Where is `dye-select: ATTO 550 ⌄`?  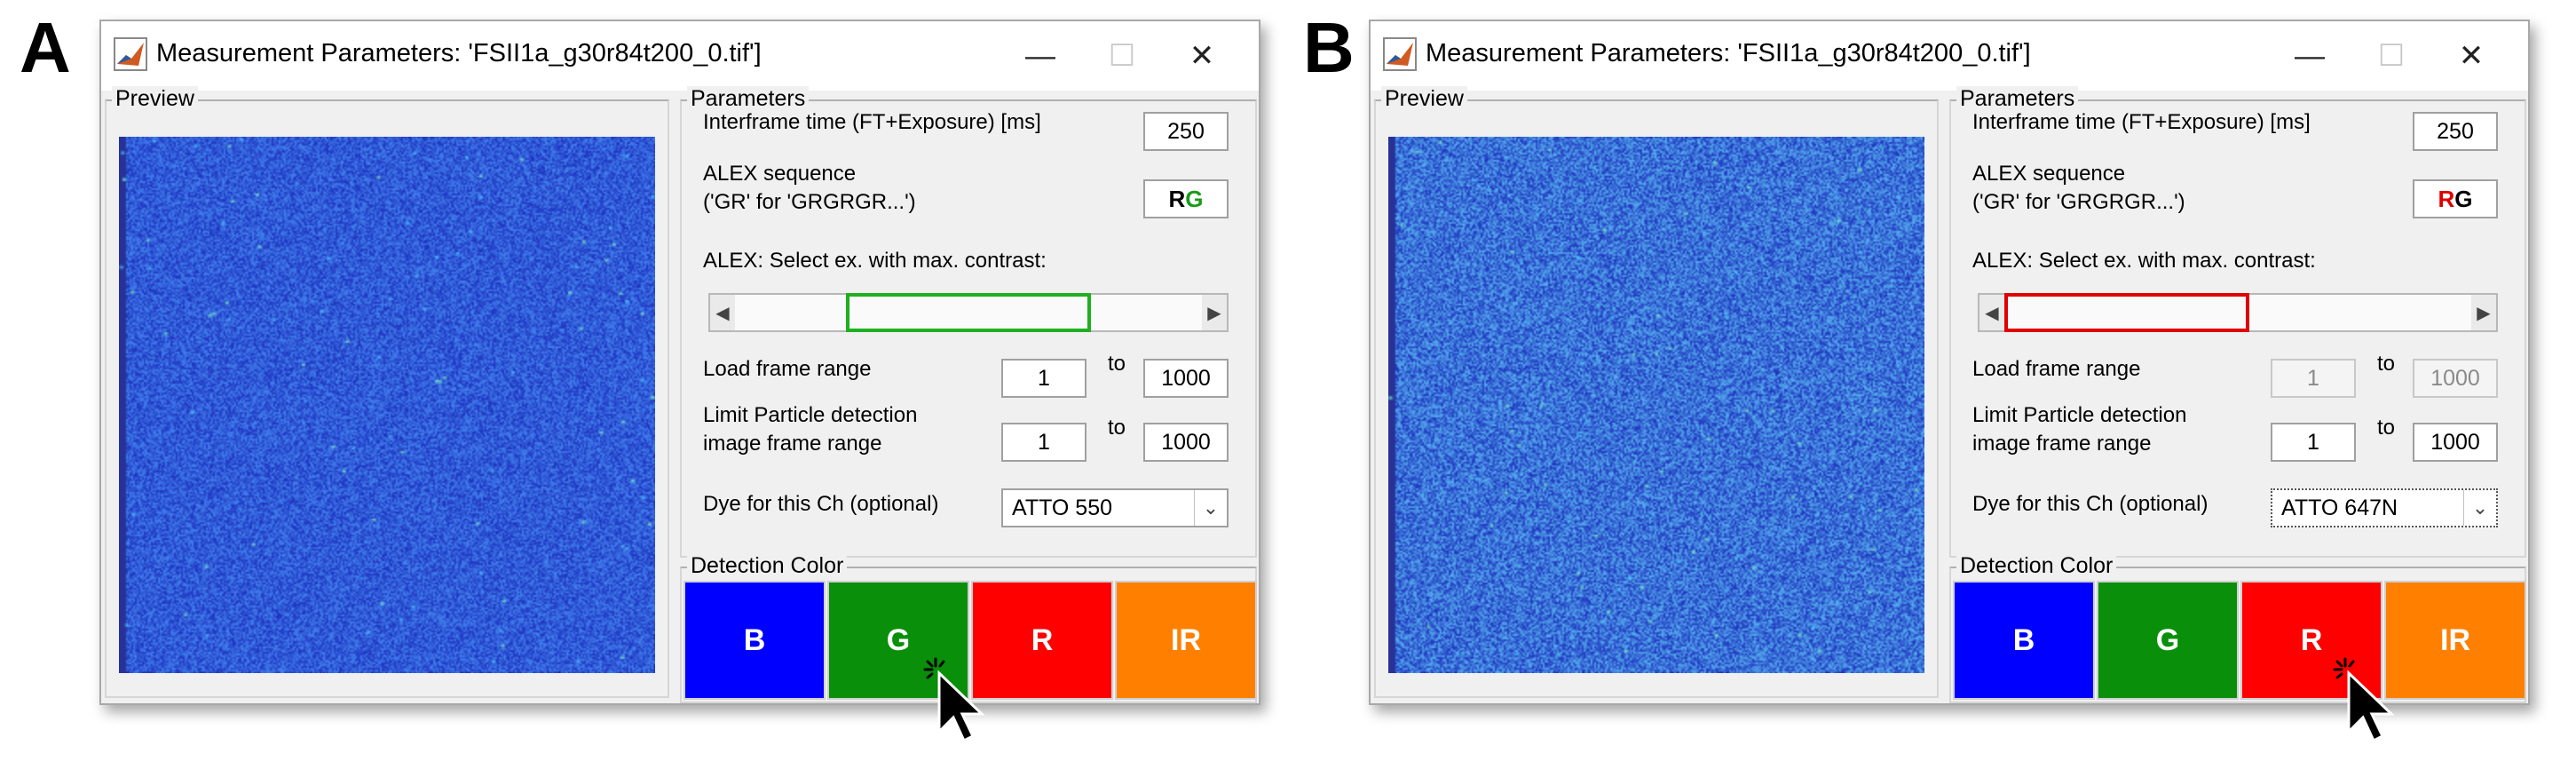
dye-select: ATTO 550 ⌄ is located at coordinates (1115, 507).